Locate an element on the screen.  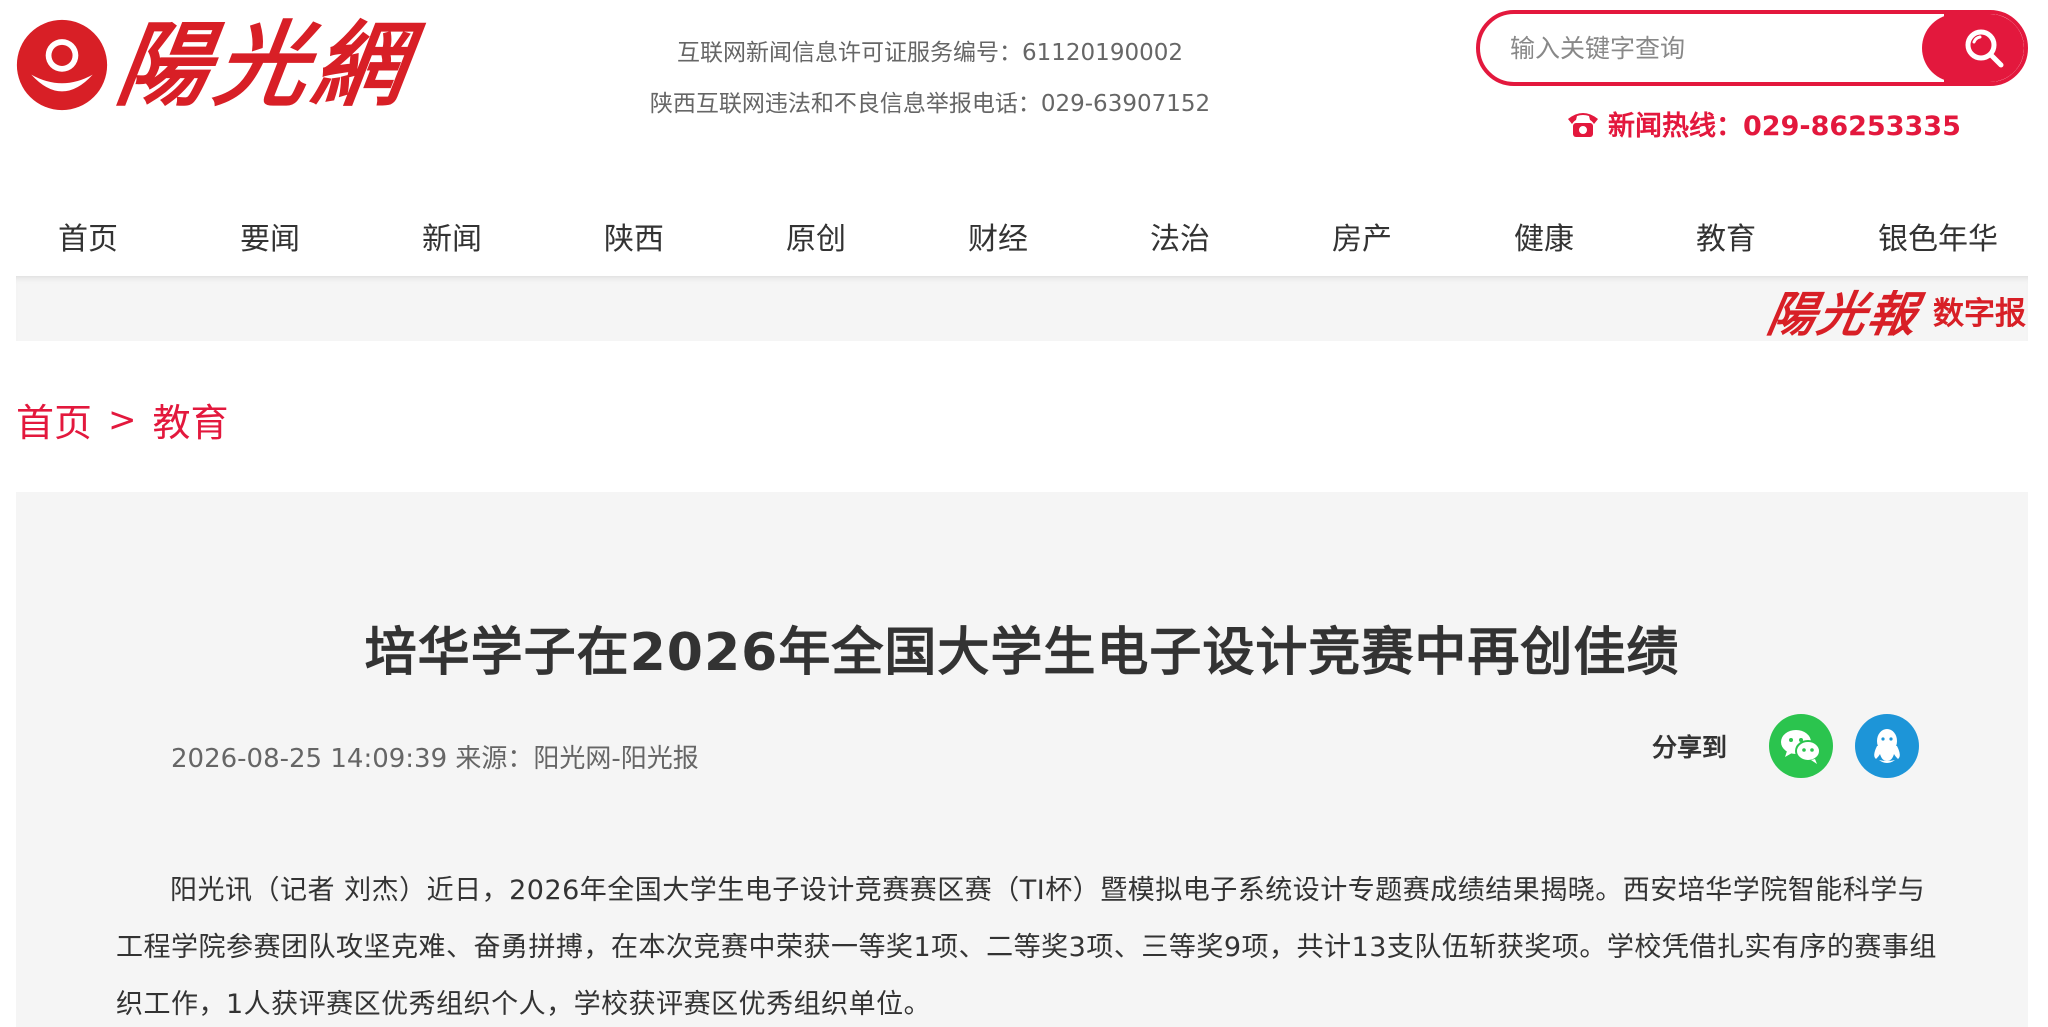
share-wechat-button is located at coordinates (1801, 746).